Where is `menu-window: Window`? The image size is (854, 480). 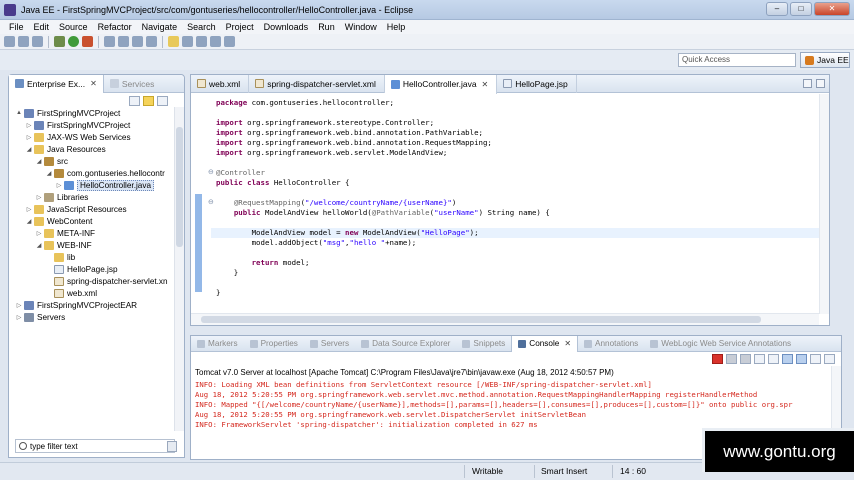
menu-window: Window is located at coordinates (361, 27).